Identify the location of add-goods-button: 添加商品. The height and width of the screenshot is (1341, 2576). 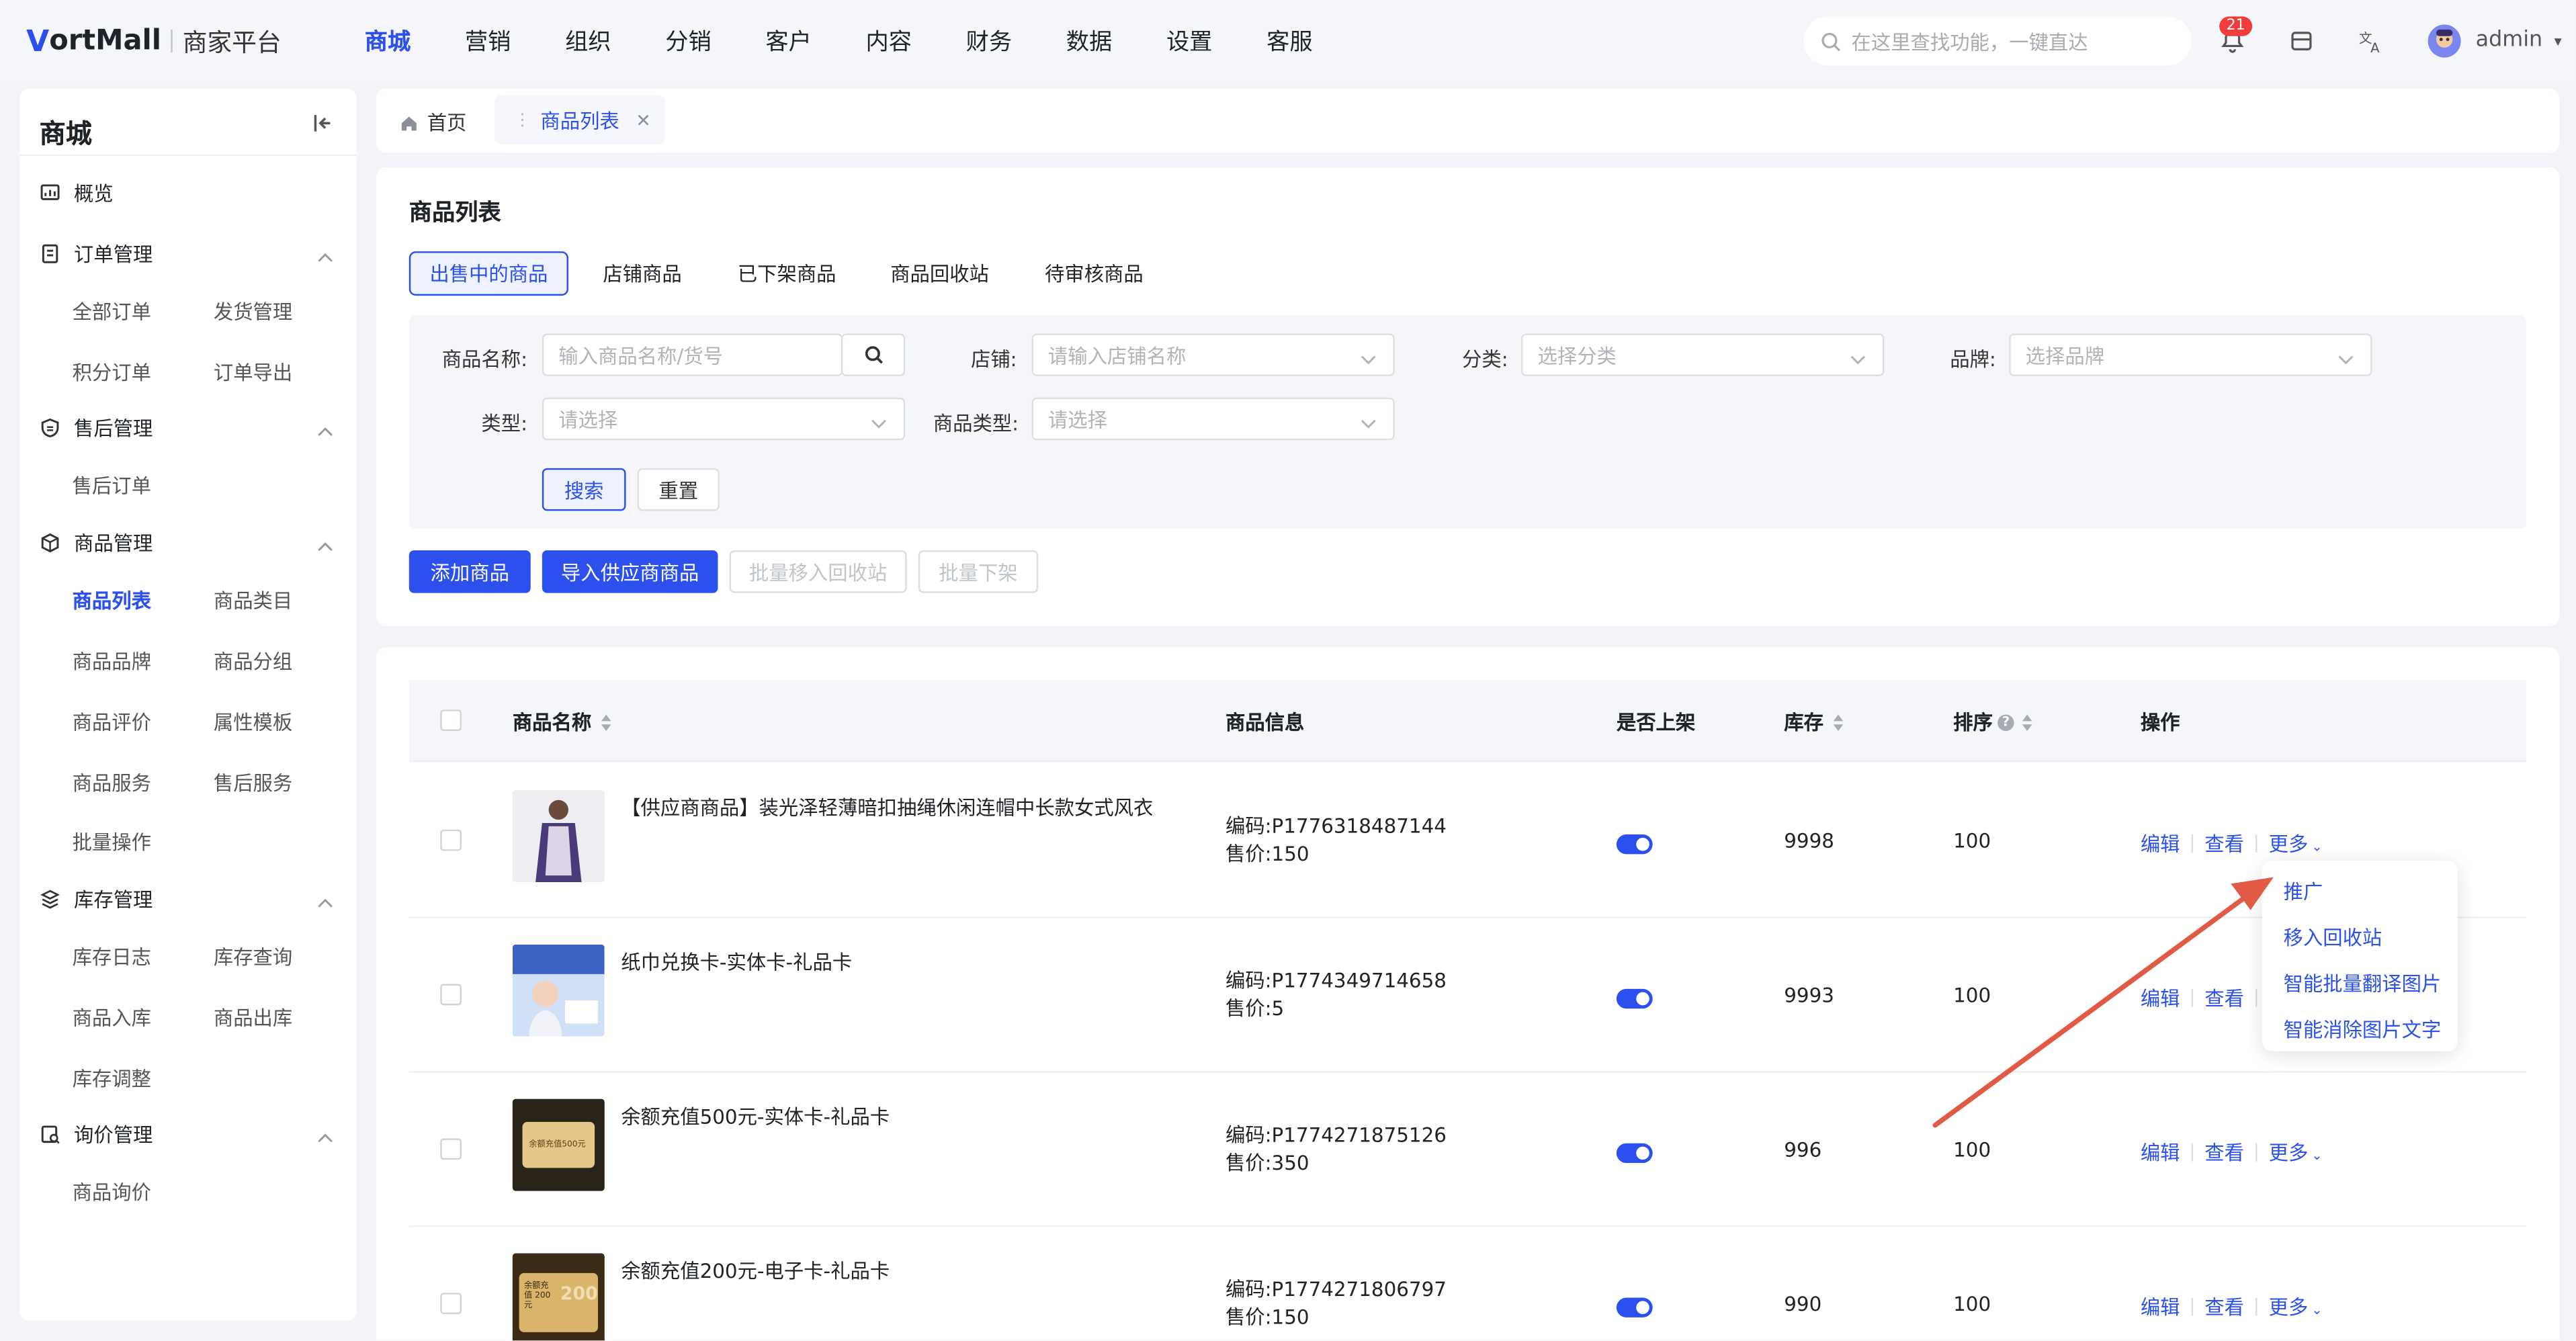
(470, 571).